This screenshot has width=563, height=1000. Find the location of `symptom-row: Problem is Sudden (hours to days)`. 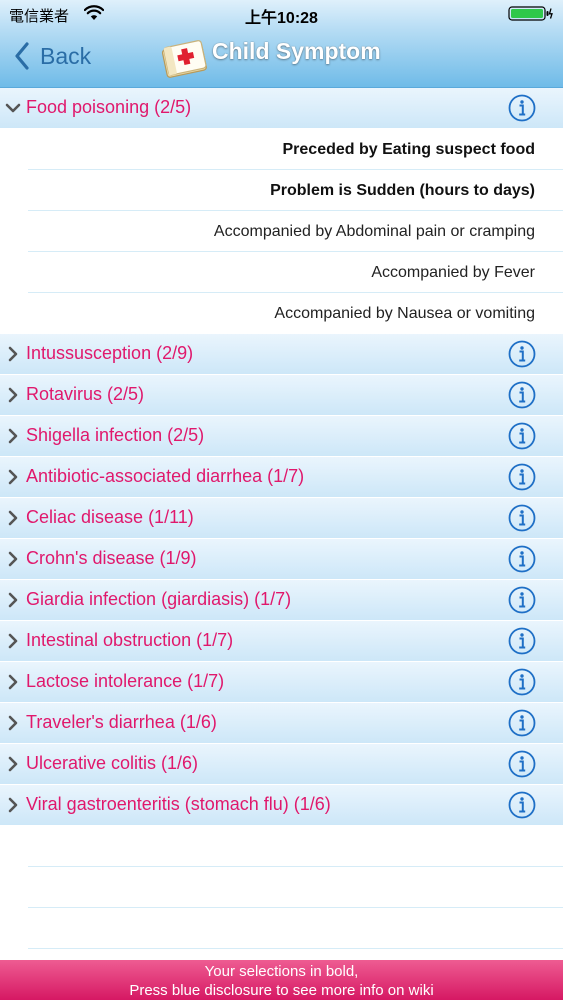

symptom-row: Problem is Sudden (hours to days) is located at coordinates (281, 190).